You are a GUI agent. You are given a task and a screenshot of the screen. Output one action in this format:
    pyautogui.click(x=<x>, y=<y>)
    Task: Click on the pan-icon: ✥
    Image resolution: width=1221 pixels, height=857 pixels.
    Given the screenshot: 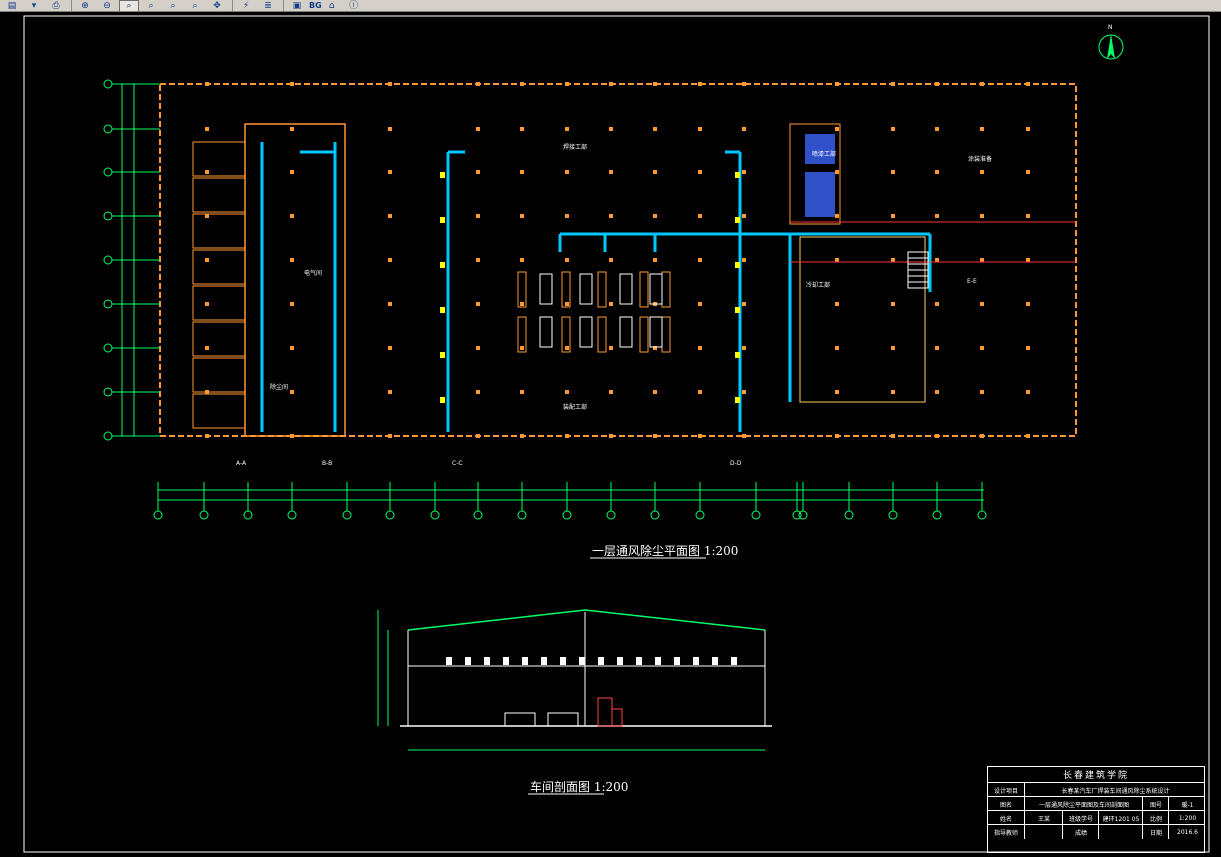 What is the action you would take?
    pyautogui.click(x=217, y=5)
    